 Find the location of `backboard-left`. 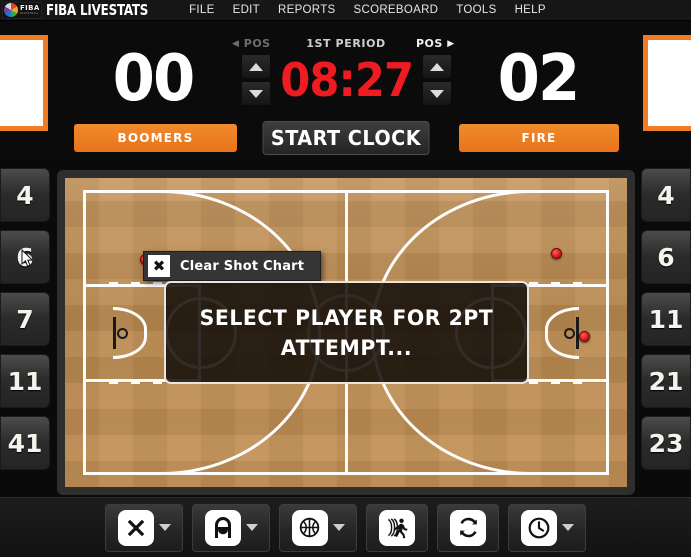

backboard-left is located at coordinates (114, 332).